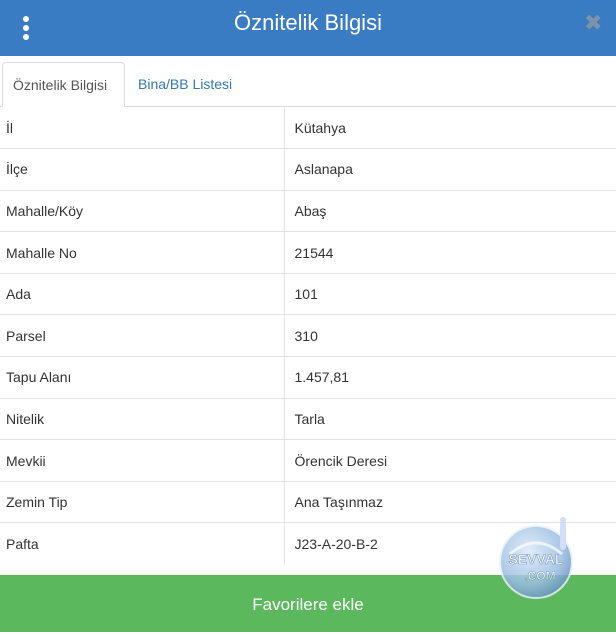  I want to click on attribute-value: Ana Taşınmaz, so click(450, 501).